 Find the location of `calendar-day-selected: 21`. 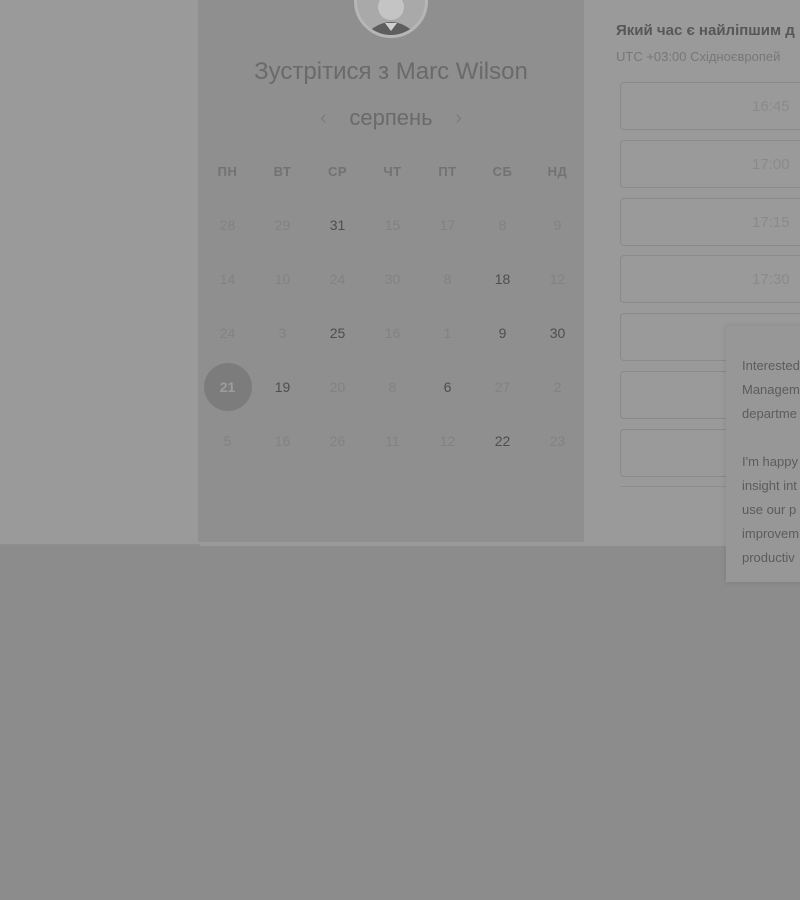

calendar-day-selected: 21 is located at coordinates (227, 387).